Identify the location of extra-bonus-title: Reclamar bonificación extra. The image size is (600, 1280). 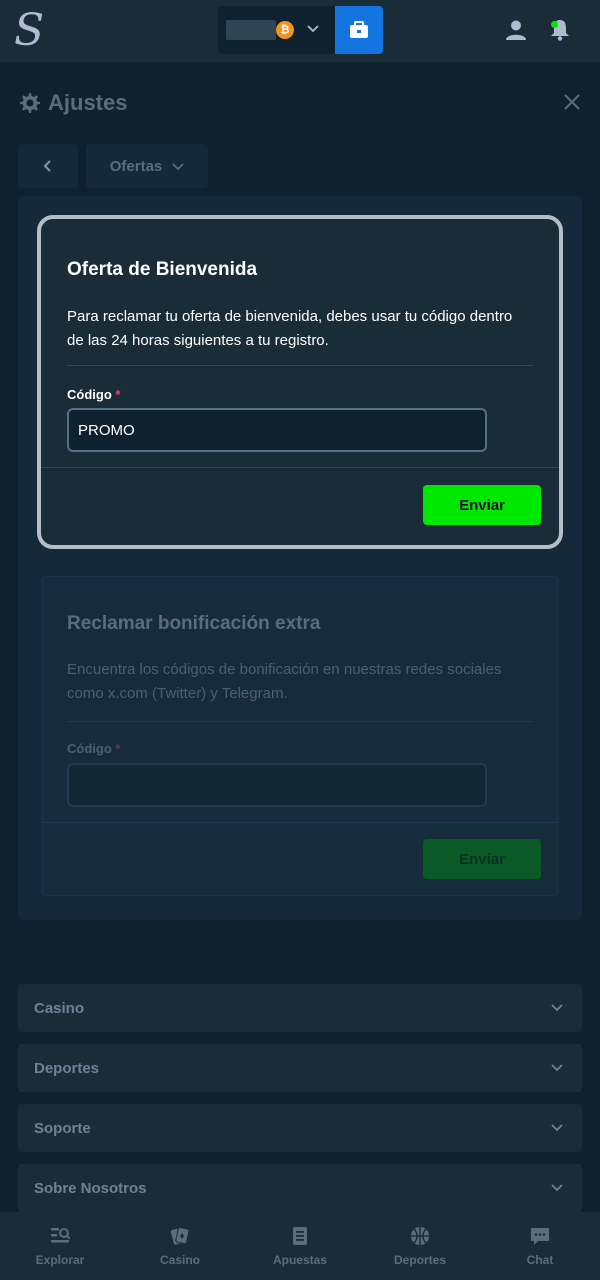
(194, 623).